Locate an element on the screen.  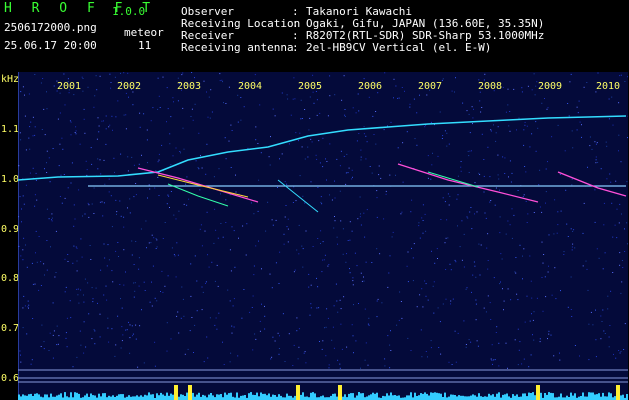
x-tick-label: 2010 is located at coordinates (608, 86).